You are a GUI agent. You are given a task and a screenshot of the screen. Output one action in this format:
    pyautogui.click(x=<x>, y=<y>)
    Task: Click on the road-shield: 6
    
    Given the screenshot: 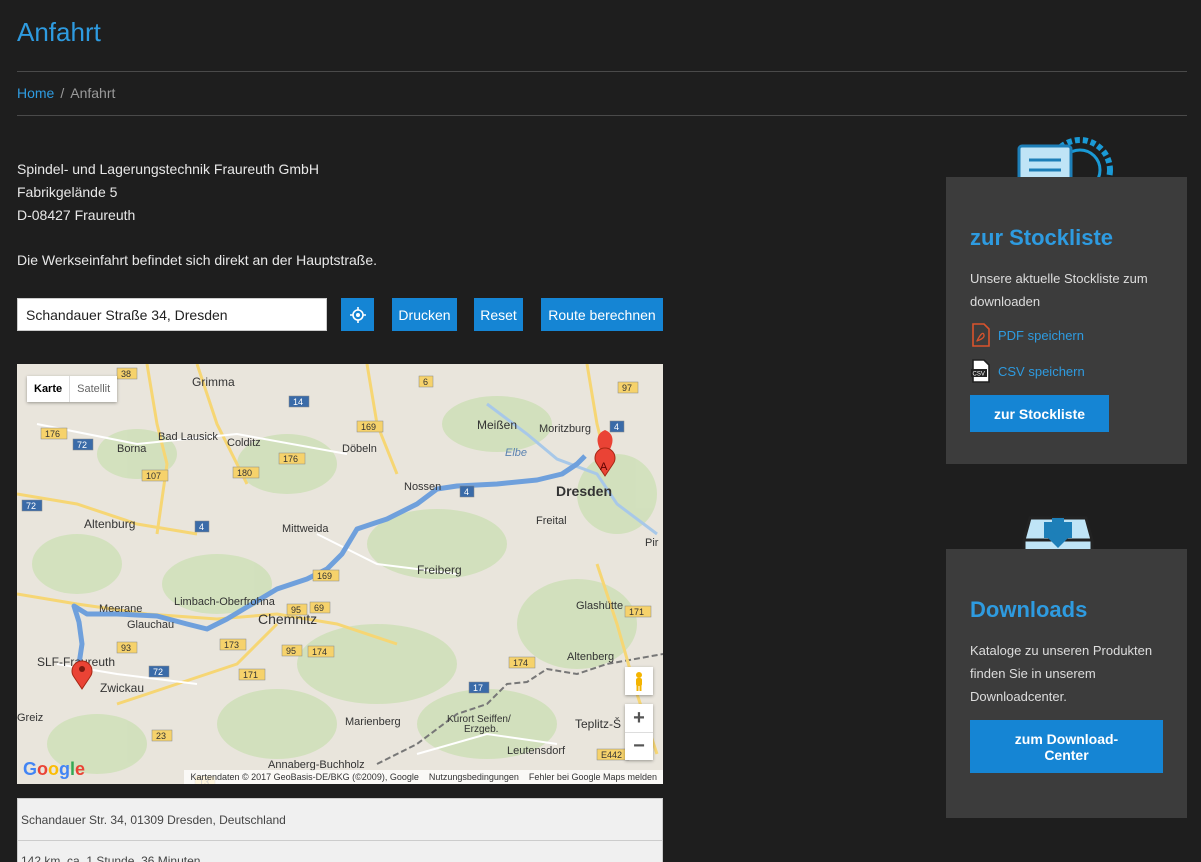 What is the action you would take?
    pyautogui.click(x=426, y=381)
    